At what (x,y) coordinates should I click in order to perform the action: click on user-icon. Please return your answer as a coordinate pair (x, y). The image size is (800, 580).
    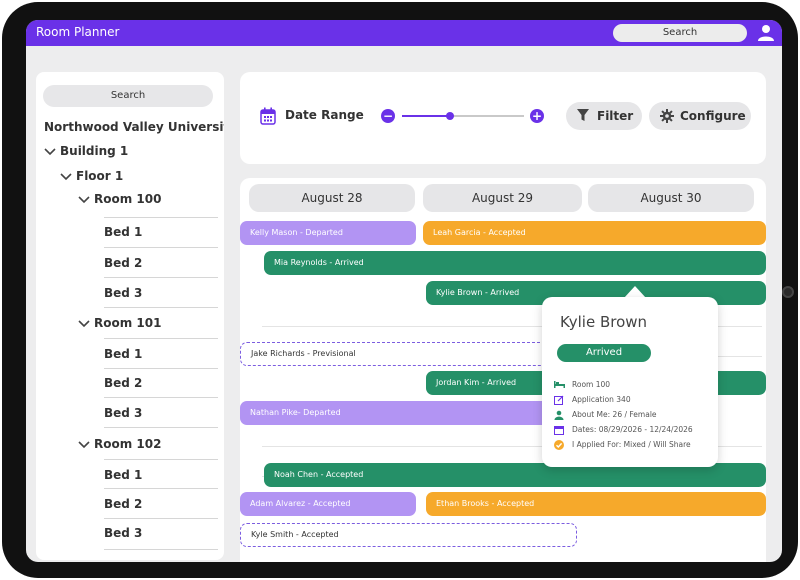
    Looking at the image, I should click on (766, 33).